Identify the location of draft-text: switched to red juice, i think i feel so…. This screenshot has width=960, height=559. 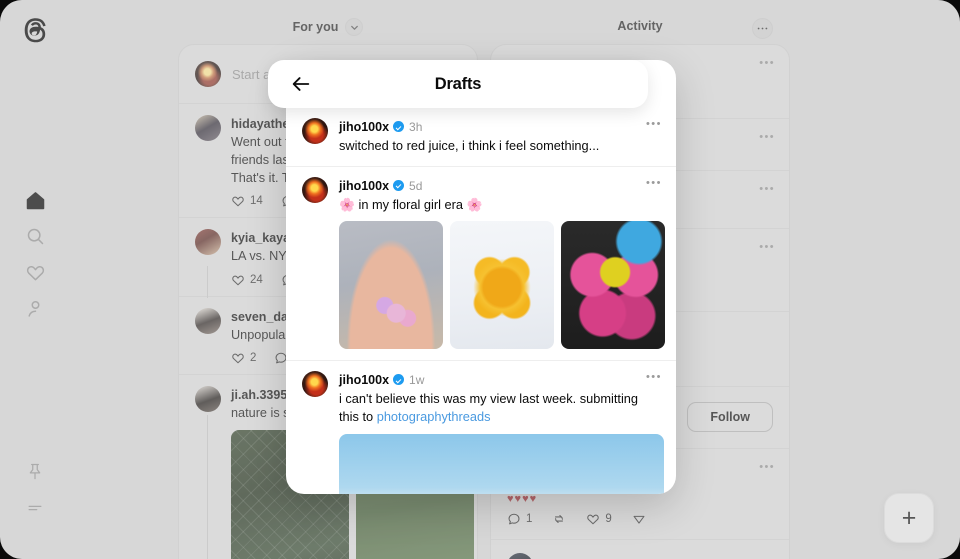
(469, 145).